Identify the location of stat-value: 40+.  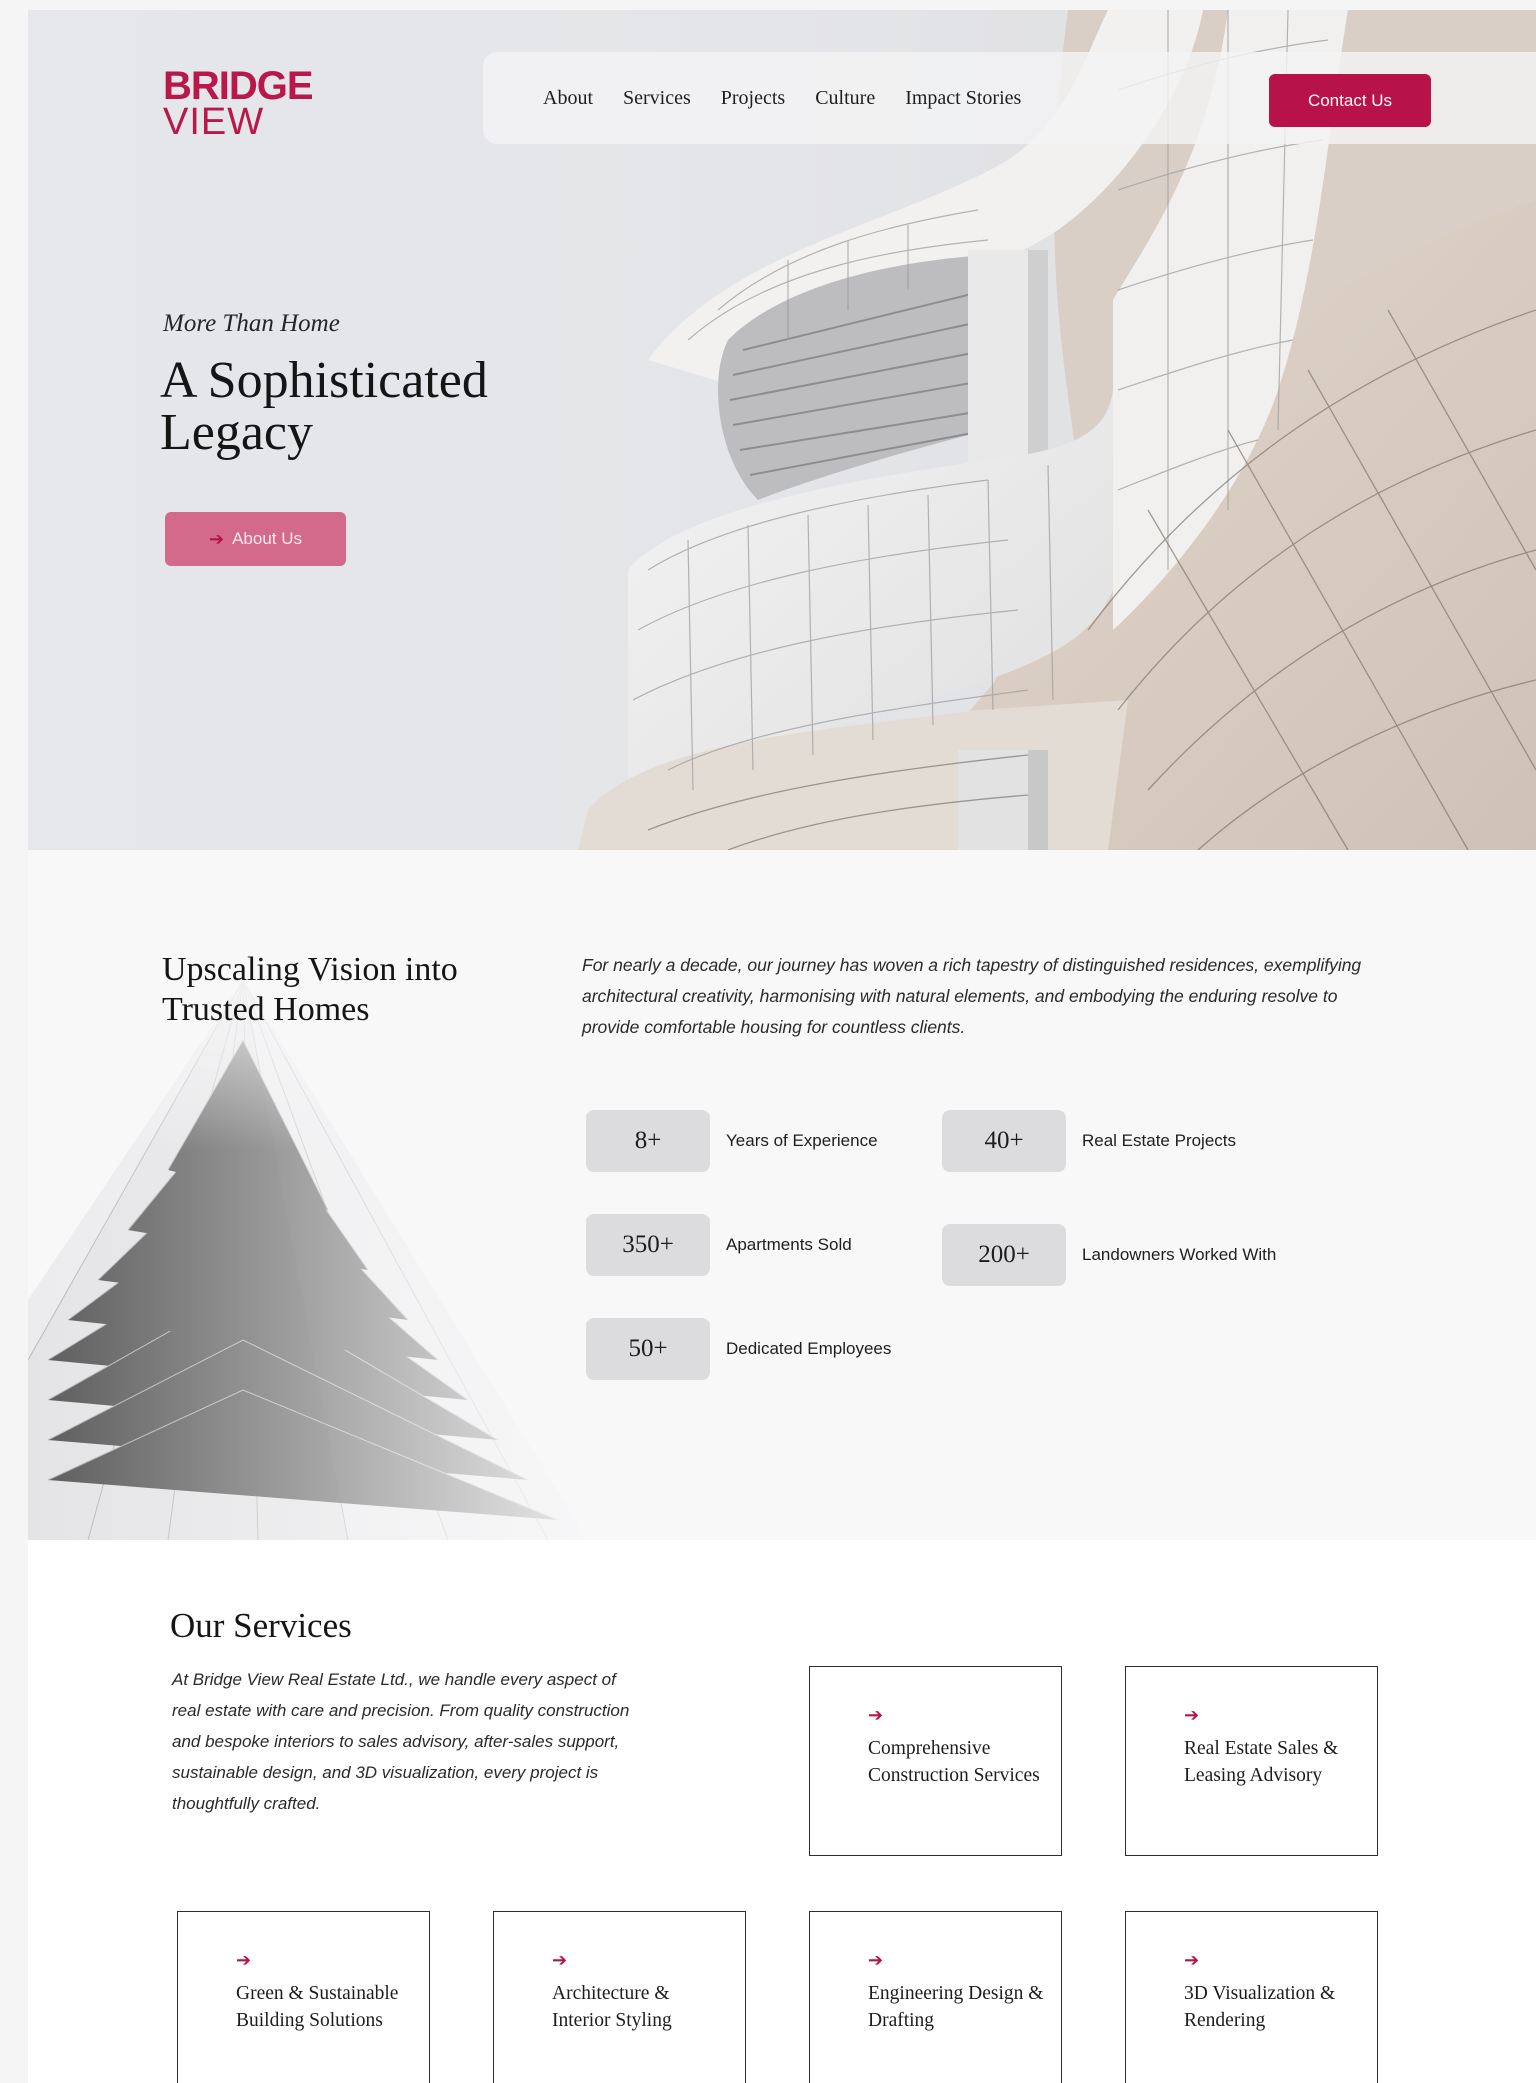
(1004, 1141).